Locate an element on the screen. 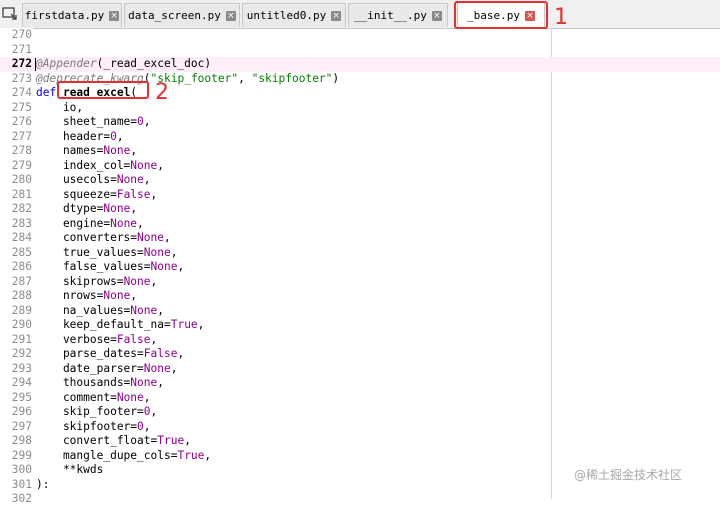 The height and width of the screenshot is (507, 720). line-number: 295 is located at coordinates (21, 397).